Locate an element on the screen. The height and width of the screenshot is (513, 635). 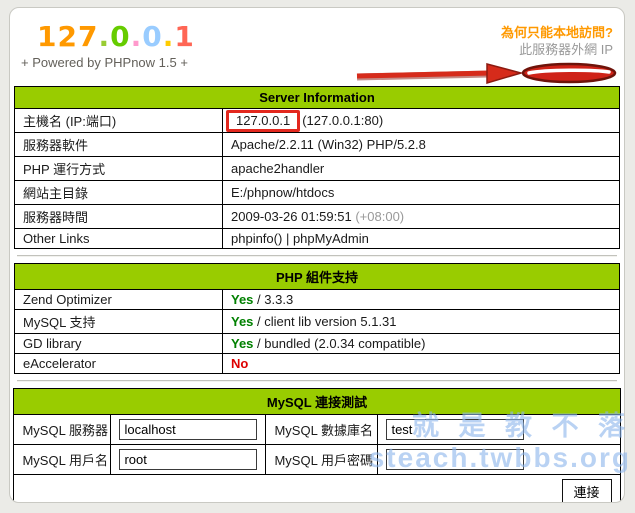
table-row: 服務器軟件 Apache/2.2.11 (Win32) PHP/5.2.8 is located at coordinates (317, 144).